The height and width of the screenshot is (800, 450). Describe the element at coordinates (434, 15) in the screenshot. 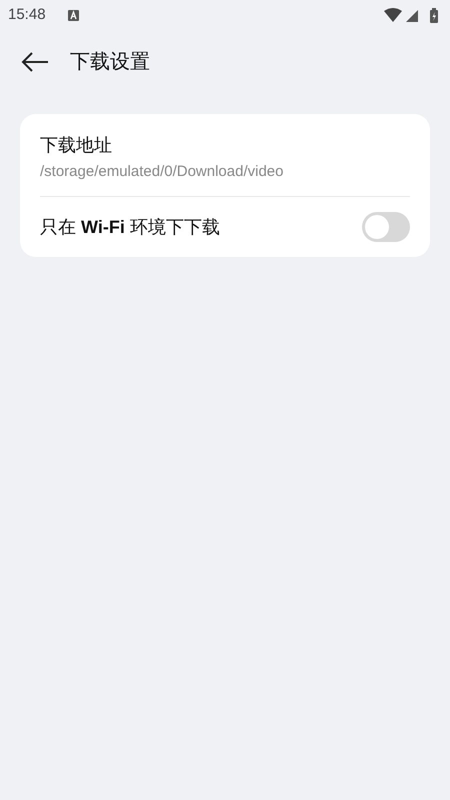

I see `battery-icon` at that location.